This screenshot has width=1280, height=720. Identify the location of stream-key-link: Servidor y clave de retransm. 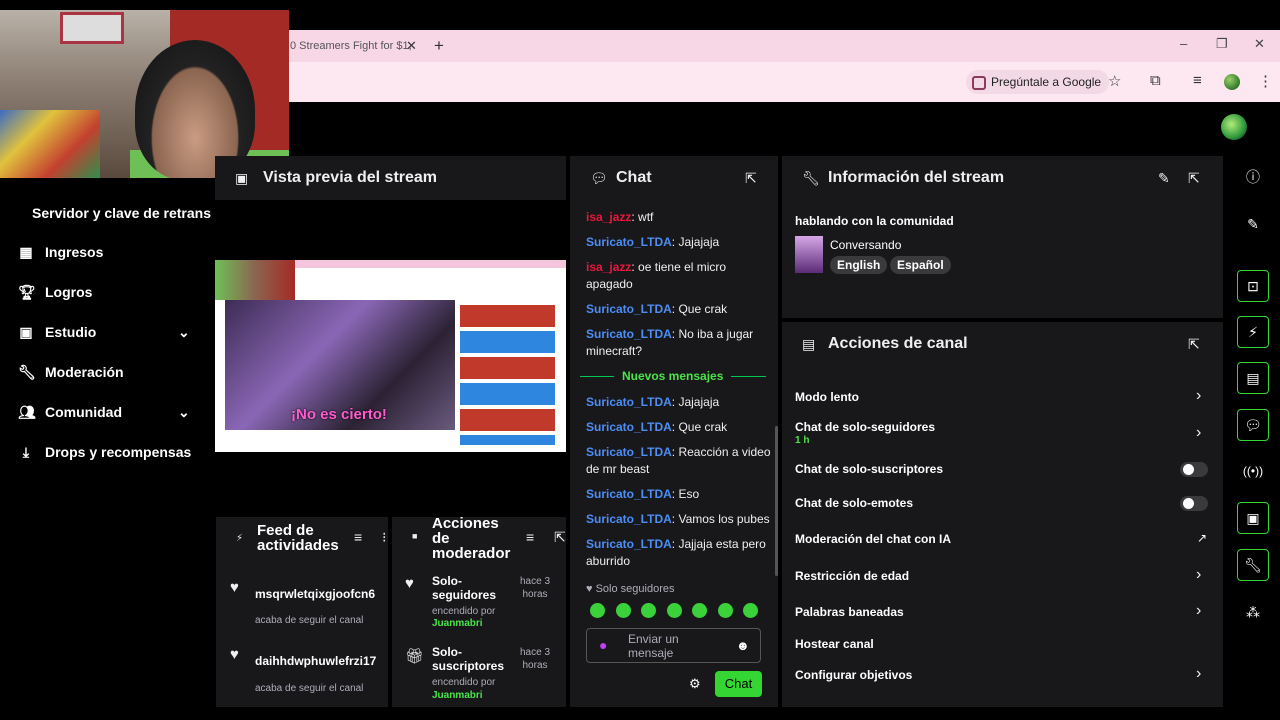
(122, 213).